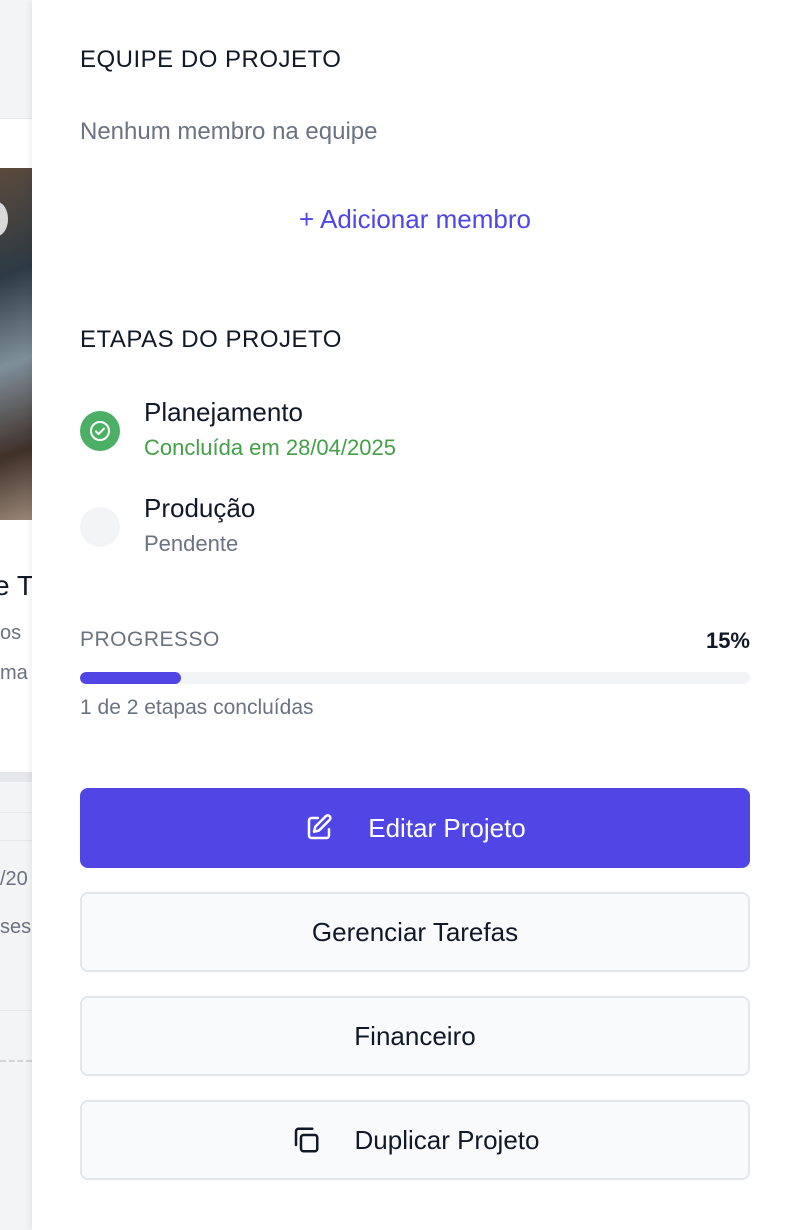 The image size is (802, 1230). What do you see at coordinates (130, 678) in the screenshot?
I see `progress-bar-fill` at bounding box center [130, 678].